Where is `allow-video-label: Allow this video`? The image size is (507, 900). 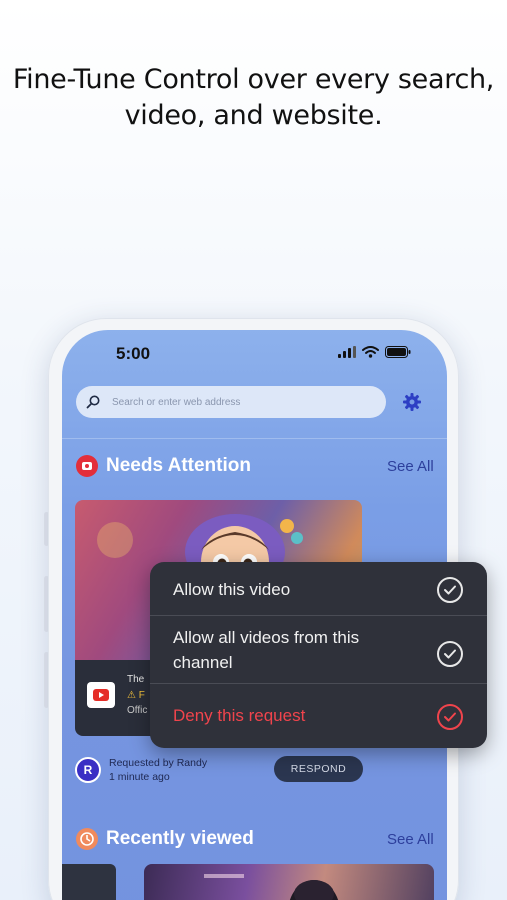
allow-video-label: Allow this video is located at coordinates (232, 589).